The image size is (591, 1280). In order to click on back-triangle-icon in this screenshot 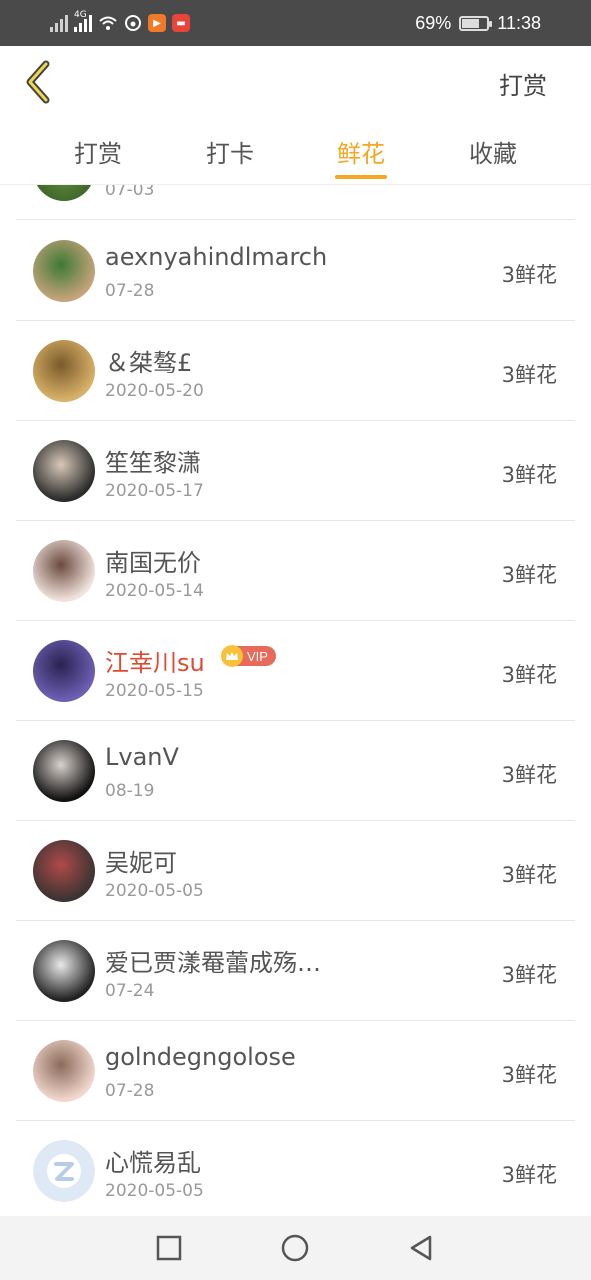, I will do `click(421, 1248)`.